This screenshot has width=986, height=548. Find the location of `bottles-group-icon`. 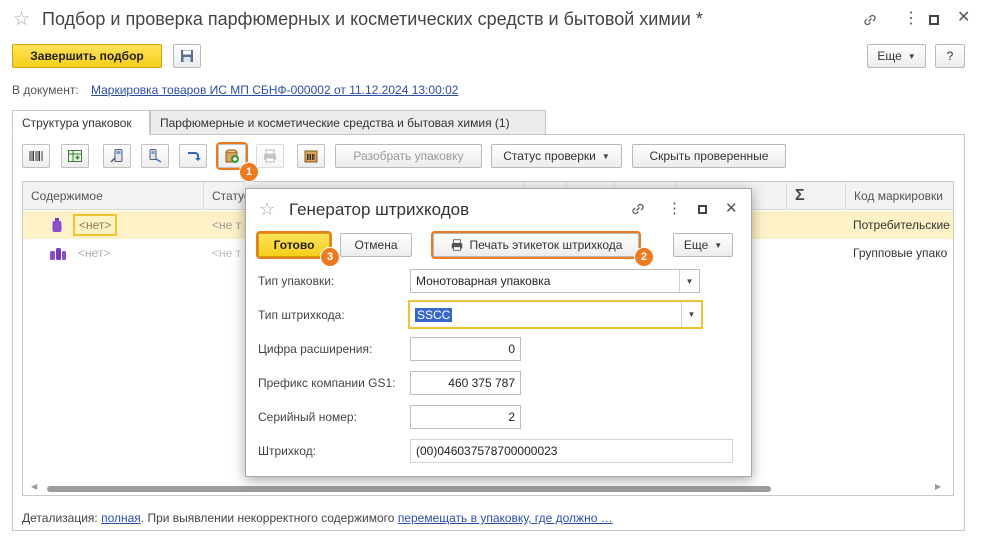

bottles-group-icon is located at coordinates (58, 253).